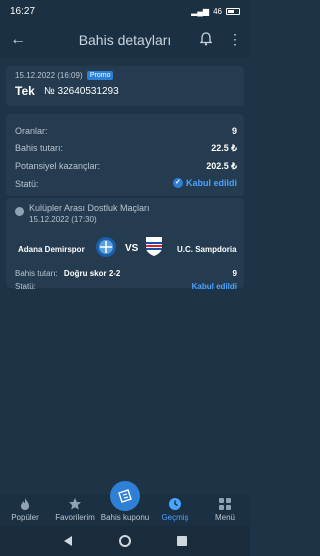 This screenshot has width=320, height=556. I want to click on away-team-name: U.C. Sampdoria, so click(207, 249).